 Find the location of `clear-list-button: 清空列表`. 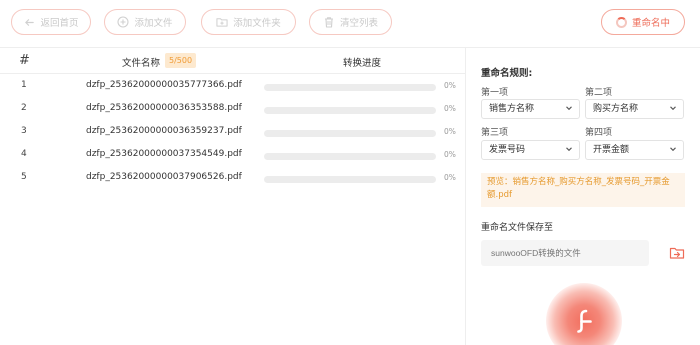

clear-list-button: 清空列表 is located at coordinates (350, 22).